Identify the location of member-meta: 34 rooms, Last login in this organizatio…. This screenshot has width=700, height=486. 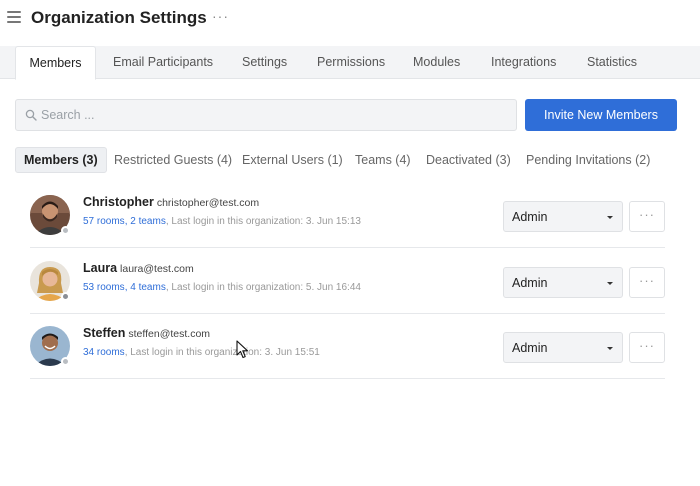
(201, 352).